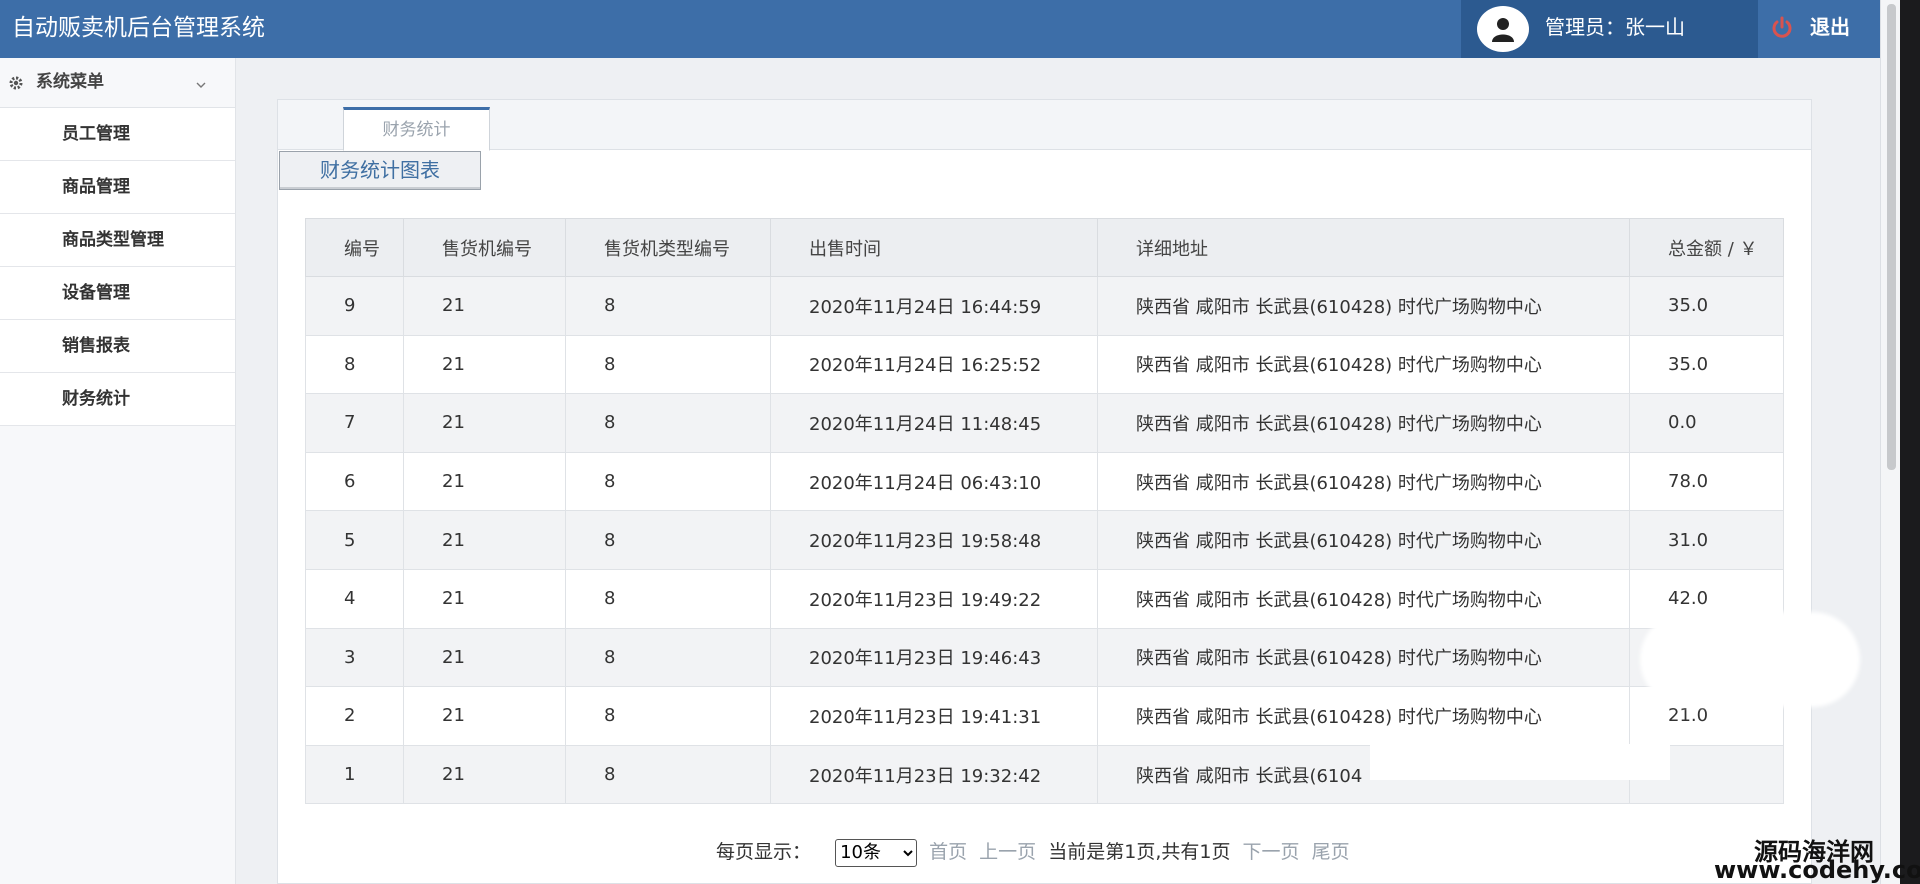 This screenshot has width=1920, height=884. I want to click on column-header-machine-type: 售货机类型编号, so click(668, 247).